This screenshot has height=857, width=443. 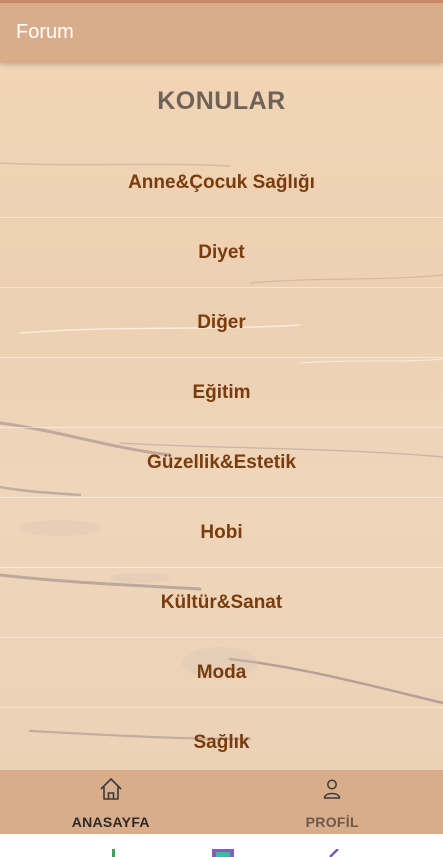 I want to click on nav-home-label: ANASAYFA, so click(x=110, y=822).